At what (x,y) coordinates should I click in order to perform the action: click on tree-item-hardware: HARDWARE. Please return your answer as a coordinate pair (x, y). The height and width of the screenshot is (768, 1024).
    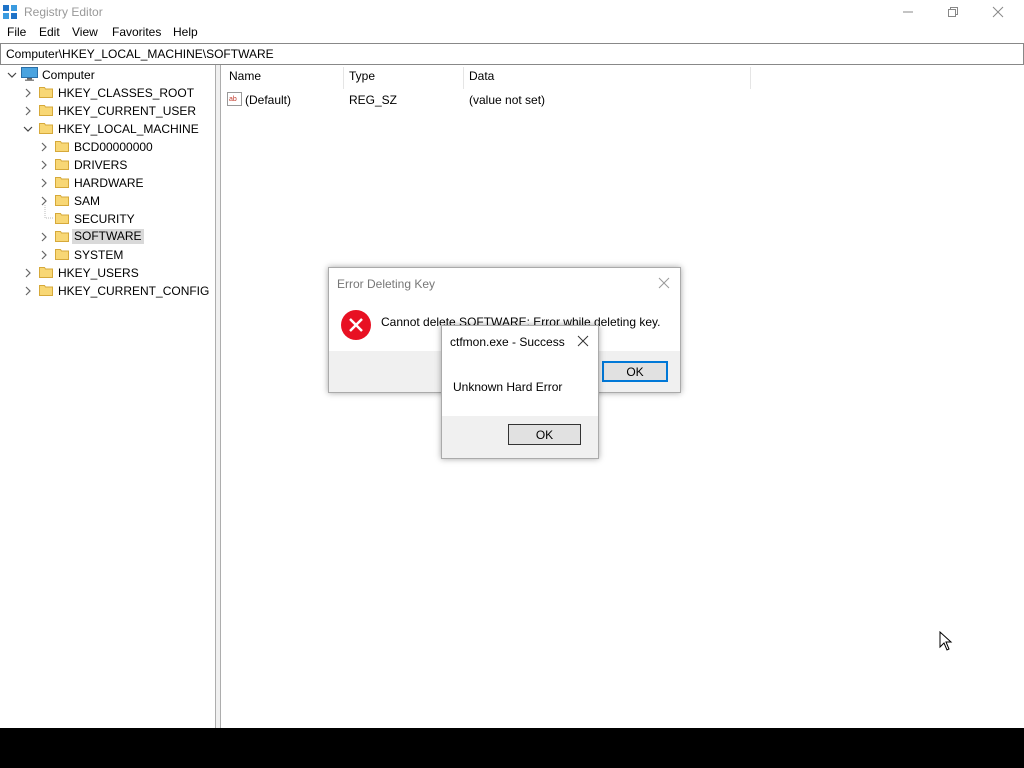
    Looking at the image, I should click on (109, 183).